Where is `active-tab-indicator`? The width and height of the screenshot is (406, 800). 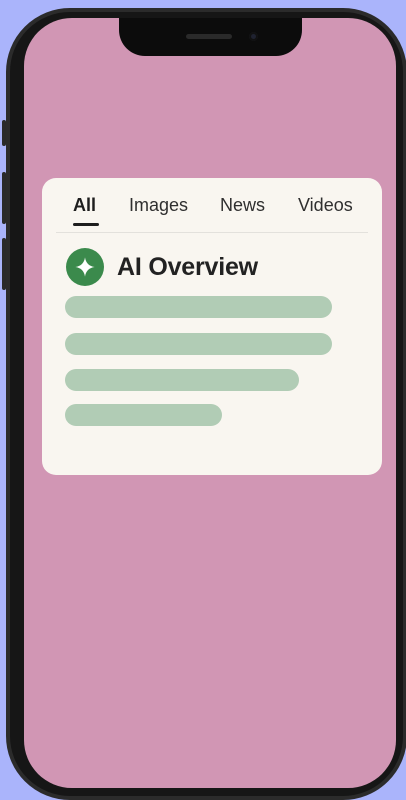
active-tab-indicator is located at coordinates (86, 224).